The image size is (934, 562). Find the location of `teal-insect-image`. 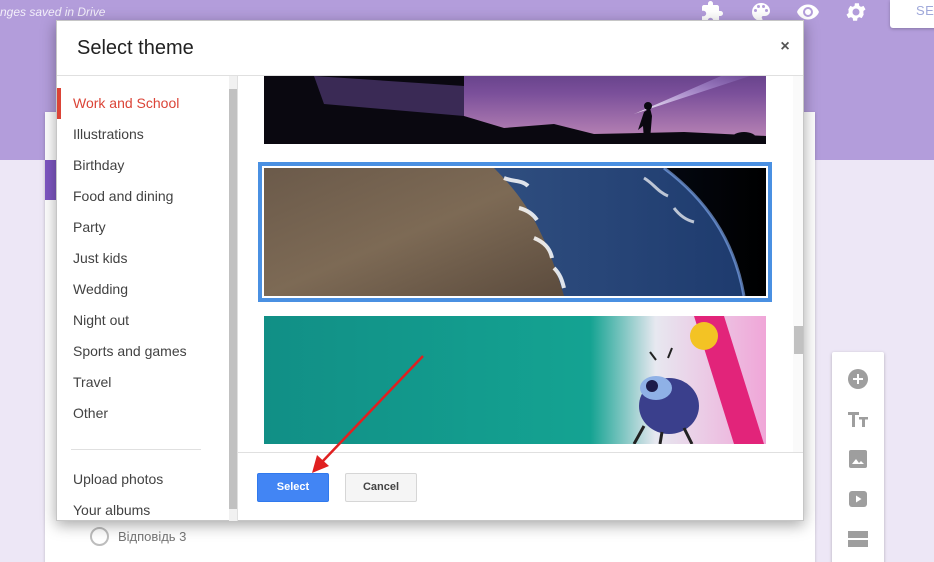

teal-insect-image is located at coordinates (515, 380).